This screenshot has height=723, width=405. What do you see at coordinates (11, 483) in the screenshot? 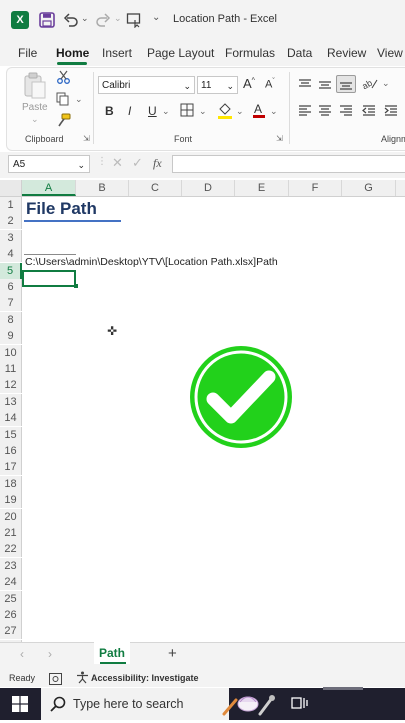
I see `row-header-18: 18` at bounding box center [11, 483].